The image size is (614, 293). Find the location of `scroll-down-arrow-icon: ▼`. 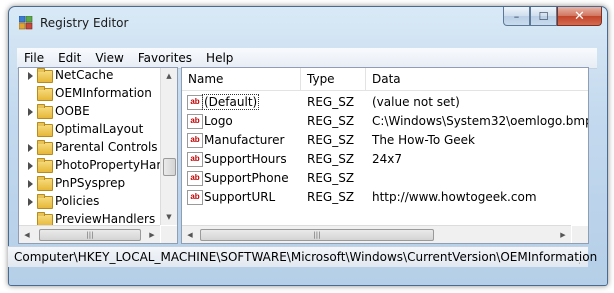

scroll-down-arrow-icon: ▼ is located at coordinates (169, 217).